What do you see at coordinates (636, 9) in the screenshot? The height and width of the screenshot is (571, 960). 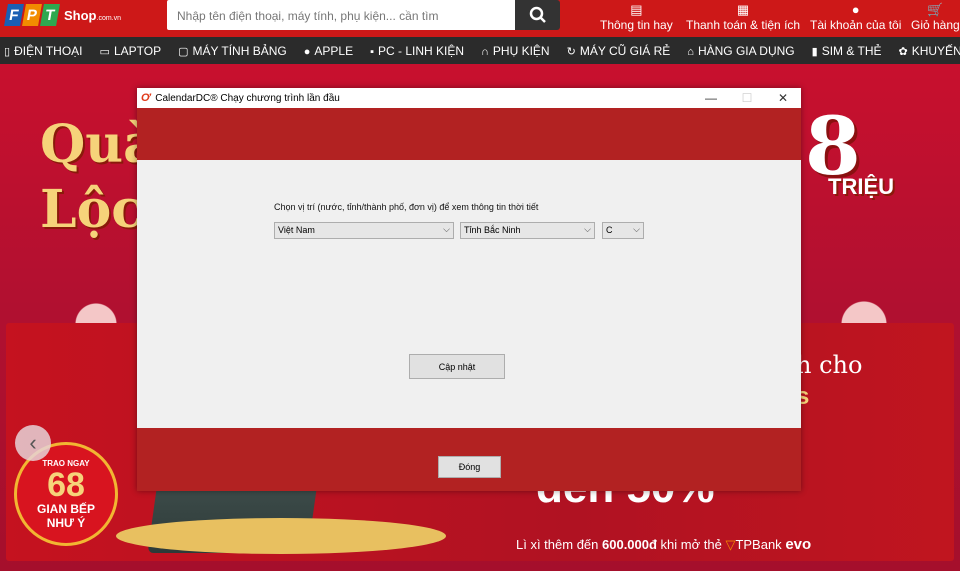 I see `document-icon: ▤` at bounding box center [636, 9].